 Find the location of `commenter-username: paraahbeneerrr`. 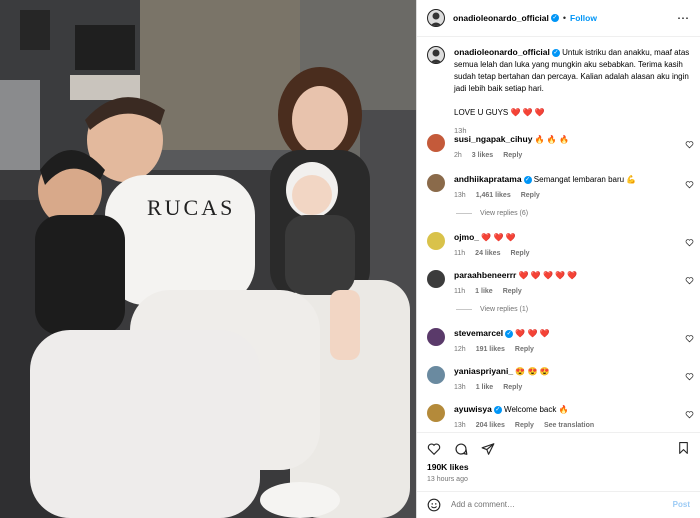

commenter-username: paraahbeneerrr is located at coordinates (485, 275).